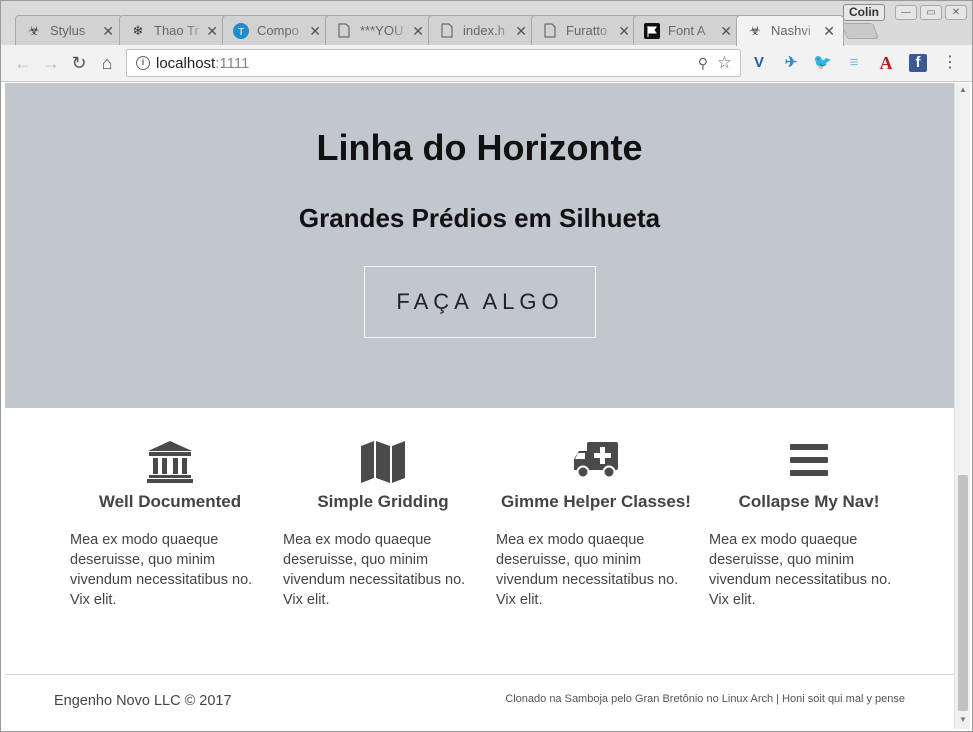  I want to click on tab-title: Nashvi, so click(791, 30).